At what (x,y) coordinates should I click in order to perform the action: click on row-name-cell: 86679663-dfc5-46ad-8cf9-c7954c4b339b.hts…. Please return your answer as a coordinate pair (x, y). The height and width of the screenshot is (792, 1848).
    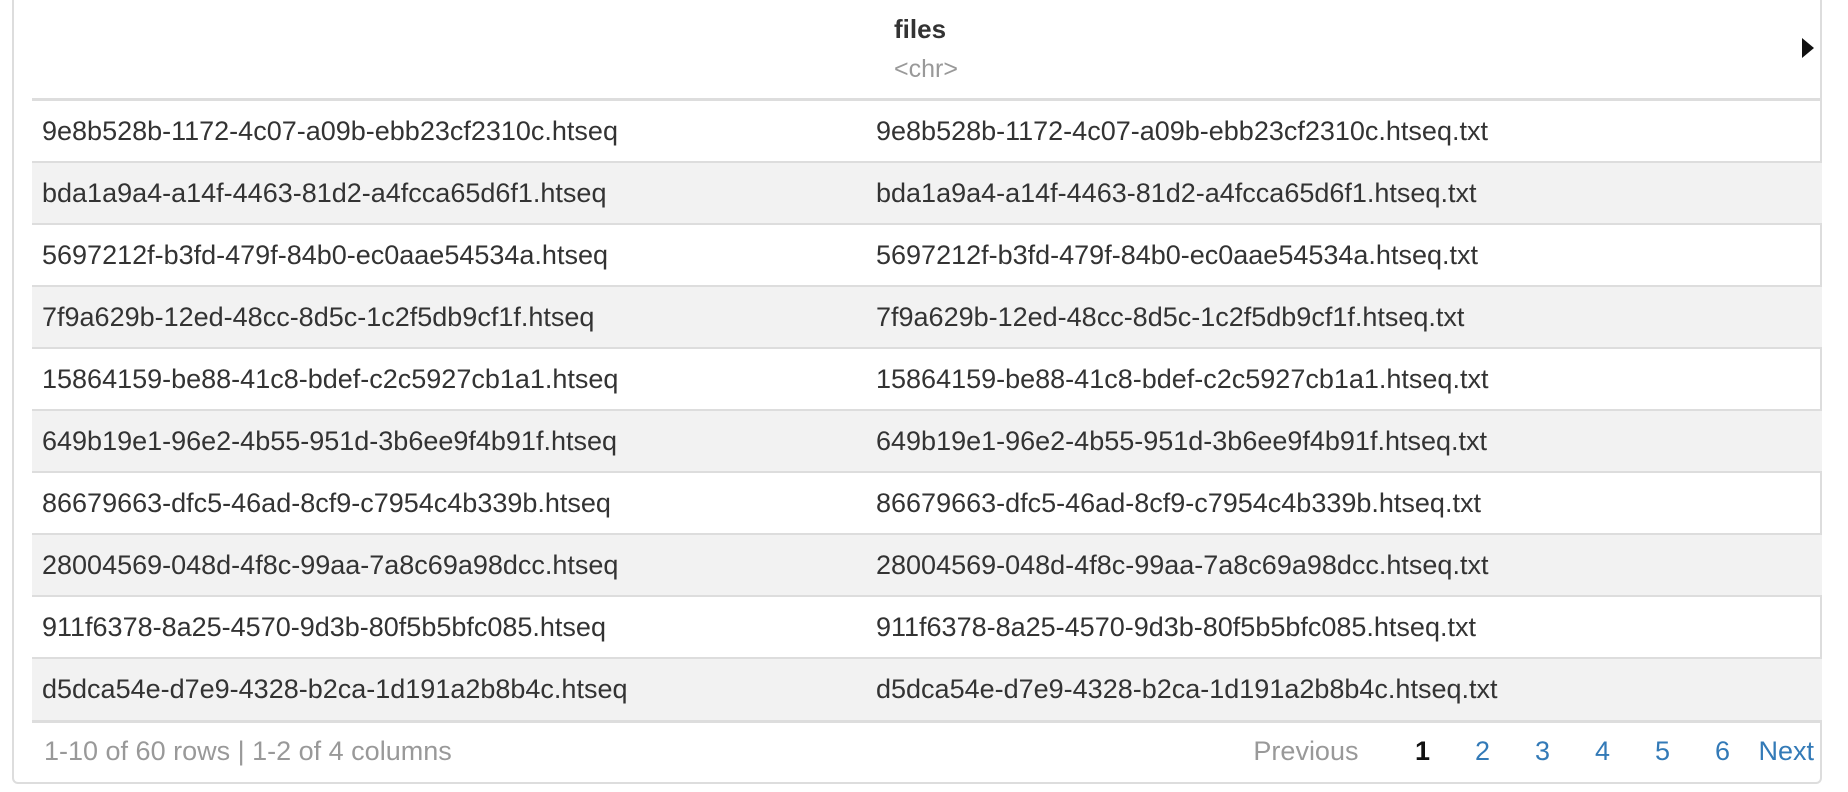
    Looking at the image, I should click on (326, 503).